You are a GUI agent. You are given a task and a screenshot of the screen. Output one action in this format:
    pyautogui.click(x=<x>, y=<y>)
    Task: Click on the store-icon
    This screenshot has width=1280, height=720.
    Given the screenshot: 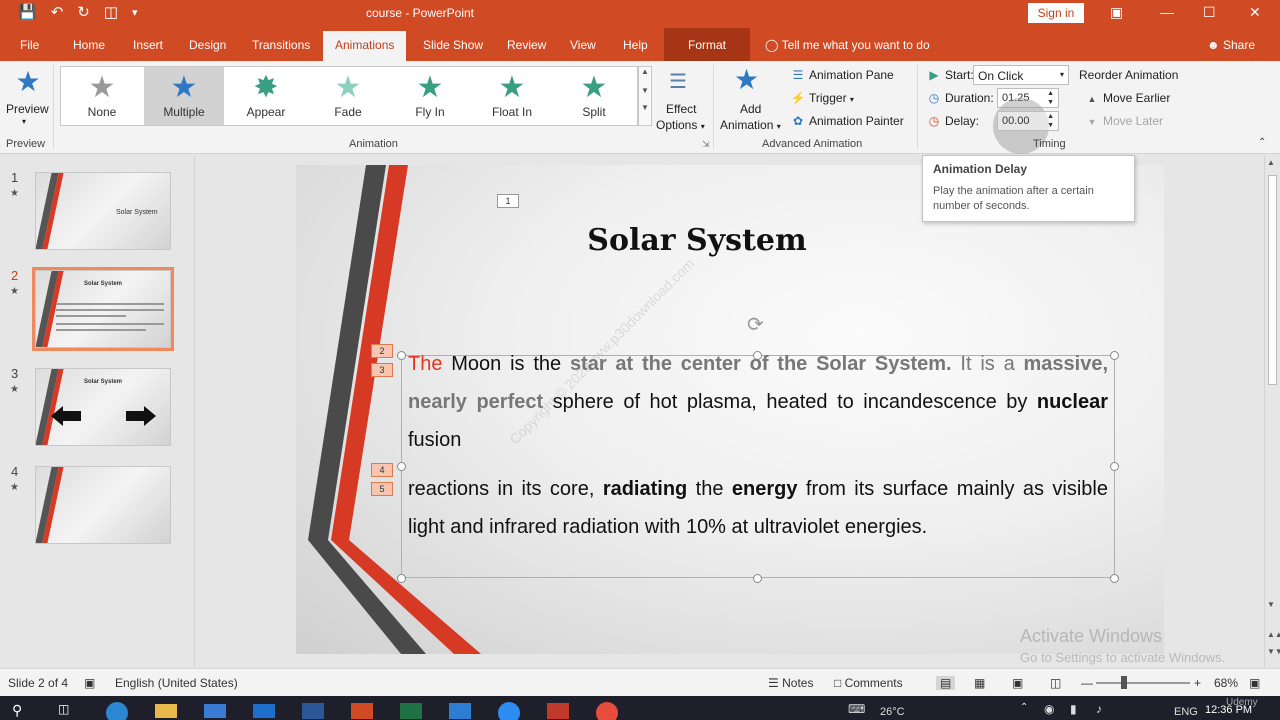 What is the action you would take?
    pyautogui.click(x=215, y=711)
    